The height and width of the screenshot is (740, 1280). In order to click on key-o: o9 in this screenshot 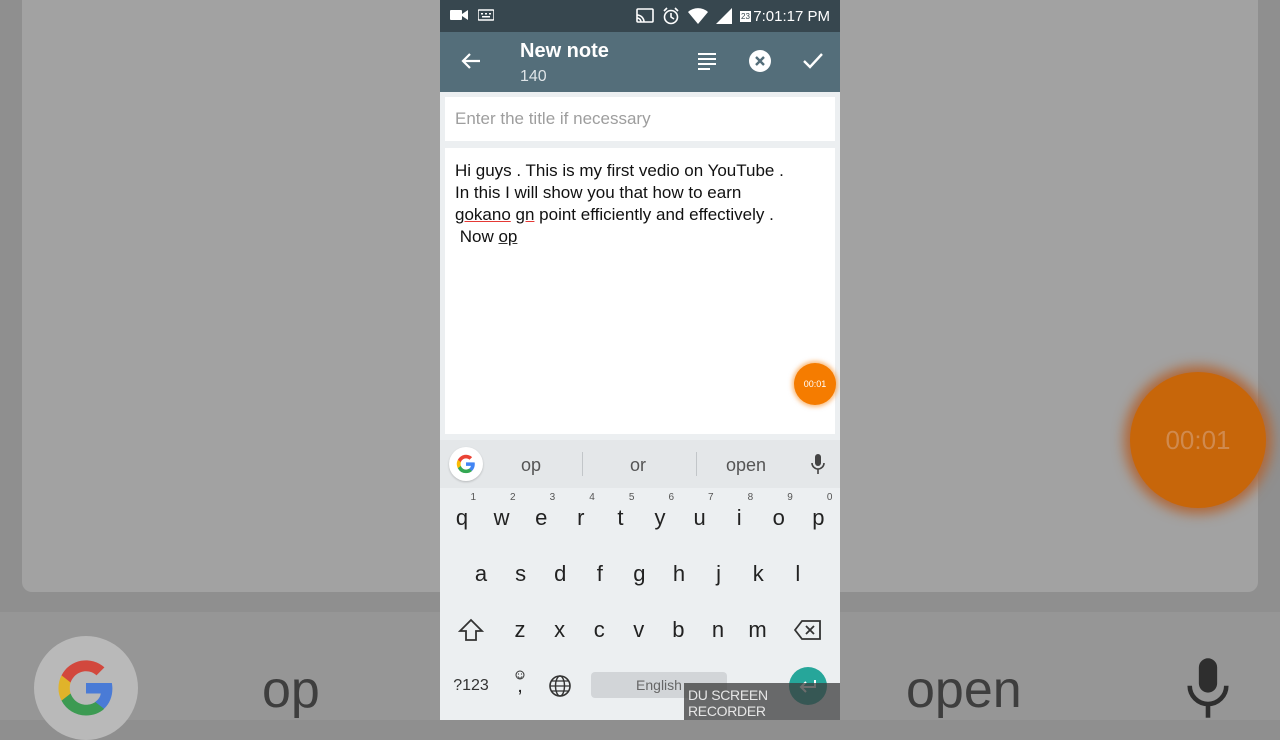, I will do `click(779, 518)`.